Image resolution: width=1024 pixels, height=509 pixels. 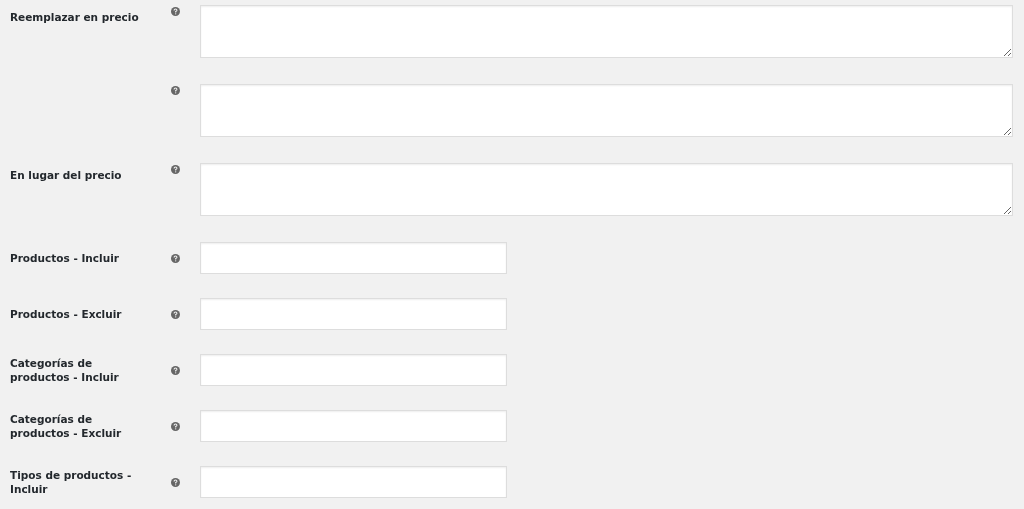 What do you see at coordinates (66, 426) in the screenshot?
I see `field-label: Categorías de productos - Excluir` at bounding box center [66, 426].